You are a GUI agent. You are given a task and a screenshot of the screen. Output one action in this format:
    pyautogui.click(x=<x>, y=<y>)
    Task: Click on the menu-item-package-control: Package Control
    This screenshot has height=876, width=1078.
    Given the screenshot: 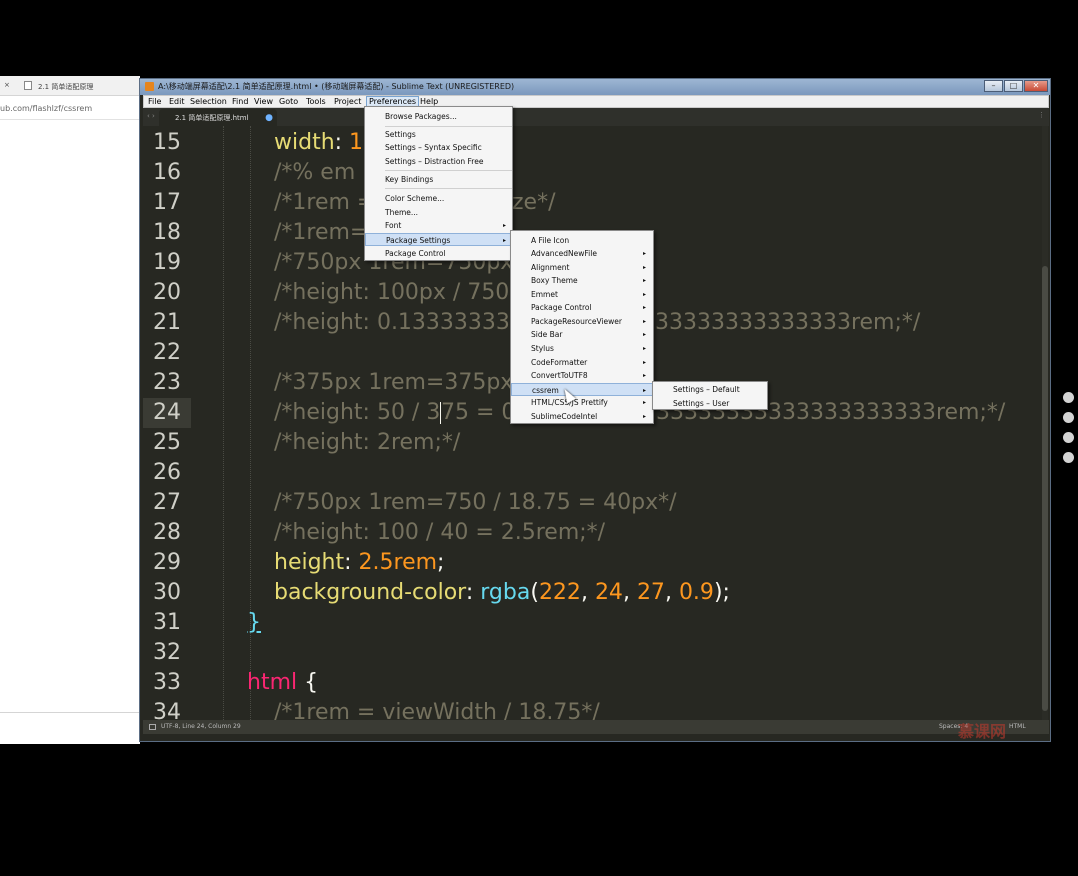 What is the action you would take?
    pyautogui.click(x=438, y=253)
    